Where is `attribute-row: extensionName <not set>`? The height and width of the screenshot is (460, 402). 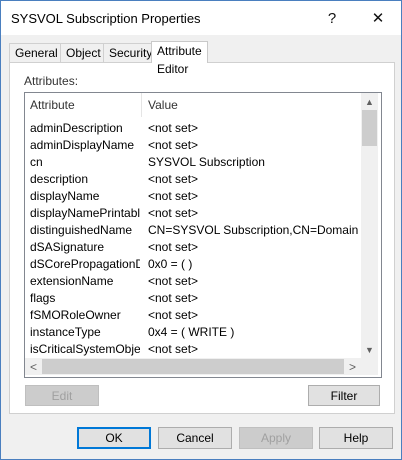 attribute-row: extensionName <not set> is located at coordinates (193, 281).